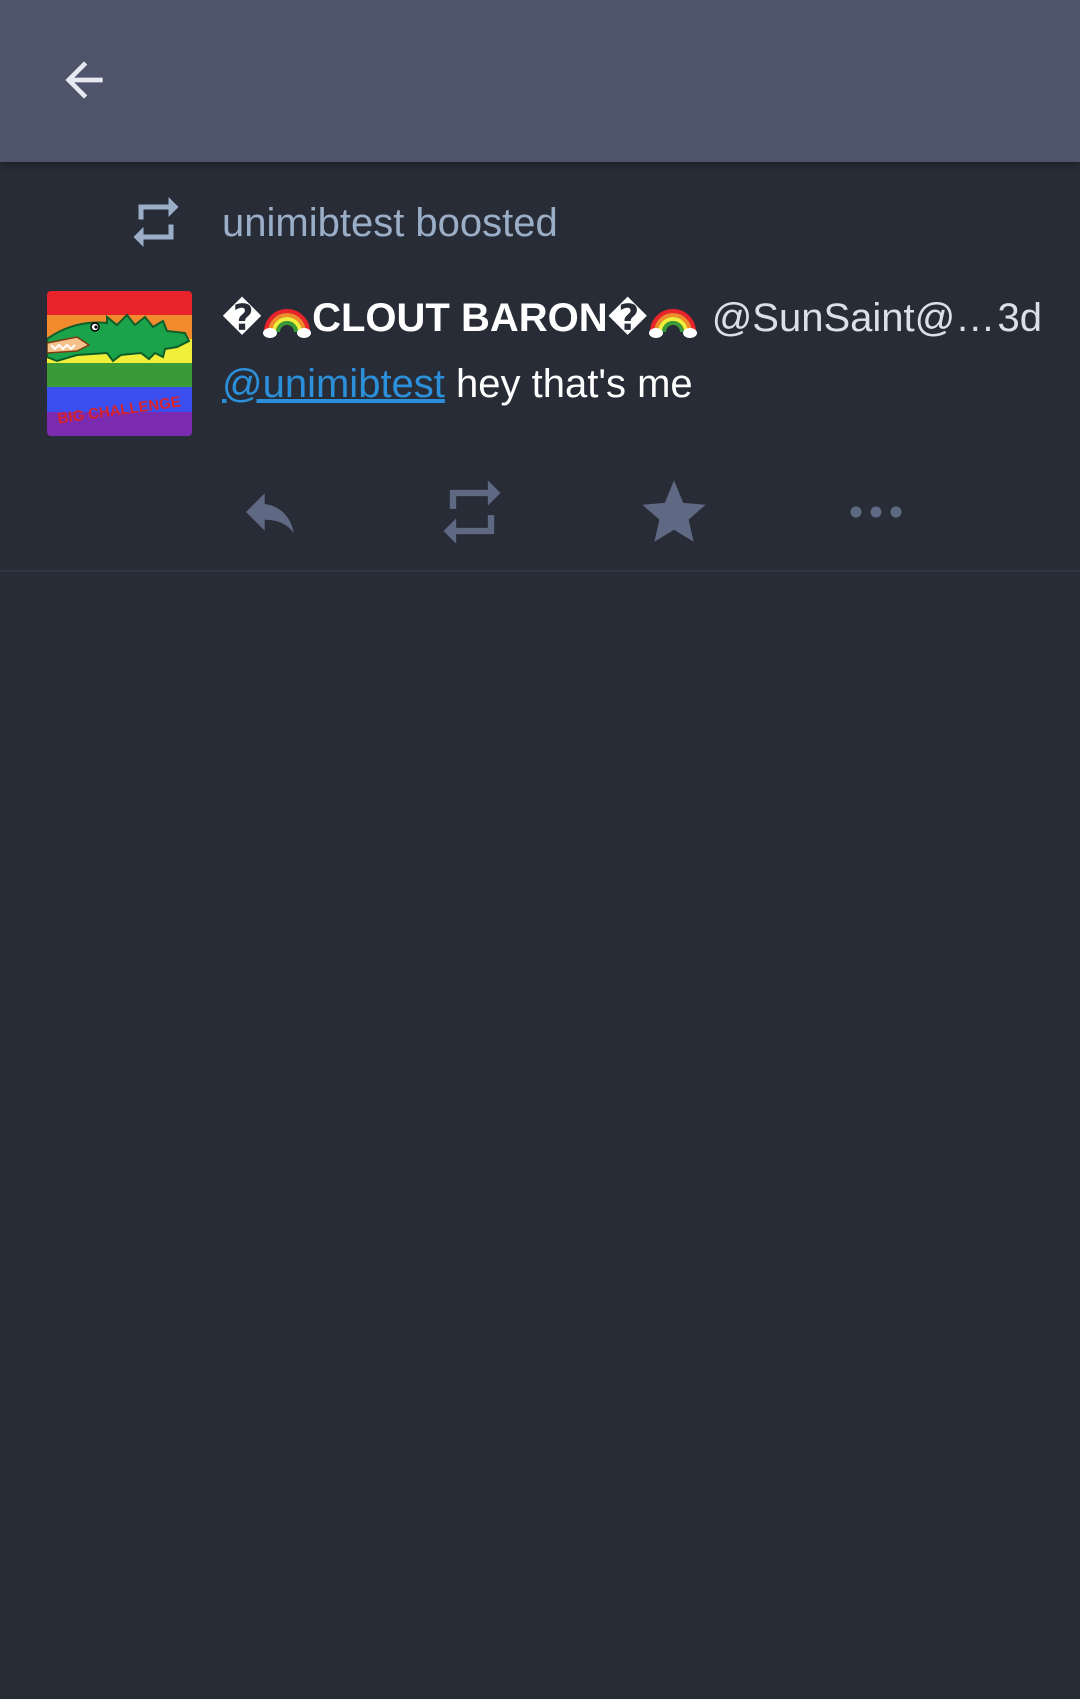  Describe the element at coordinates (242, 317) in the screenshot. I see `display-name-prefix: �` at that location.